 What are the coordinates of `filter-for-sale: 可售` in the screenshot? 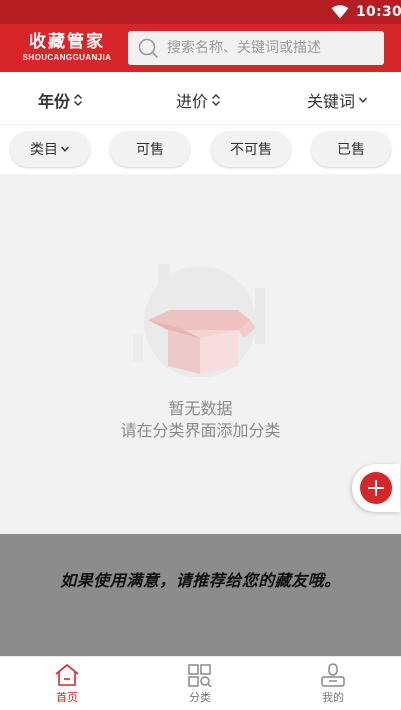 It's located at (150, 149).